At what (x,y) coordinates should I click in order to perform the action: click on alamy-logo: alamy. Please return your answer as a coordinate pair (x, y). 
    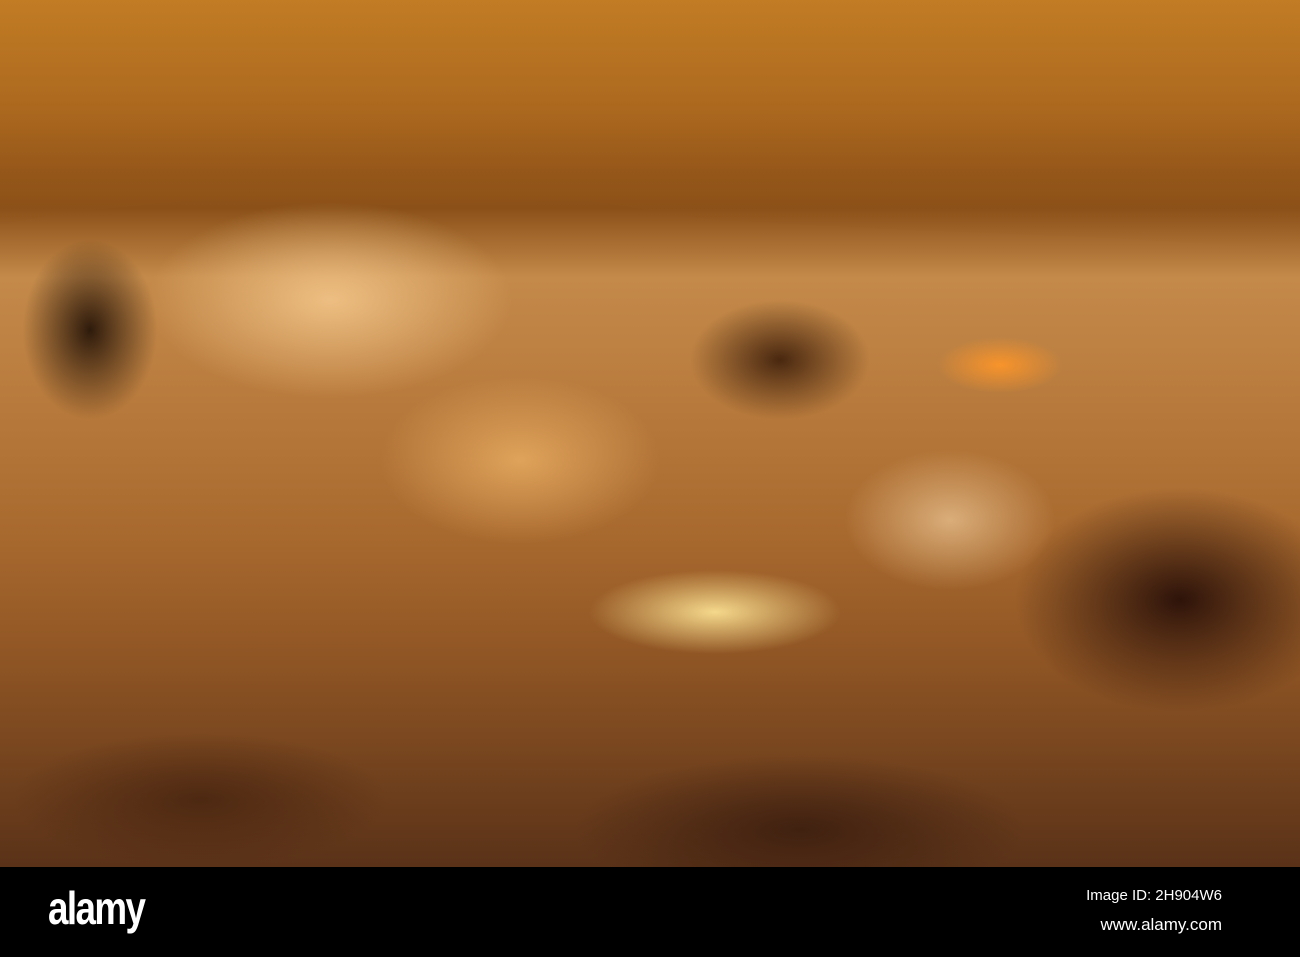
    Looking at the image, I should click on (97, 908).